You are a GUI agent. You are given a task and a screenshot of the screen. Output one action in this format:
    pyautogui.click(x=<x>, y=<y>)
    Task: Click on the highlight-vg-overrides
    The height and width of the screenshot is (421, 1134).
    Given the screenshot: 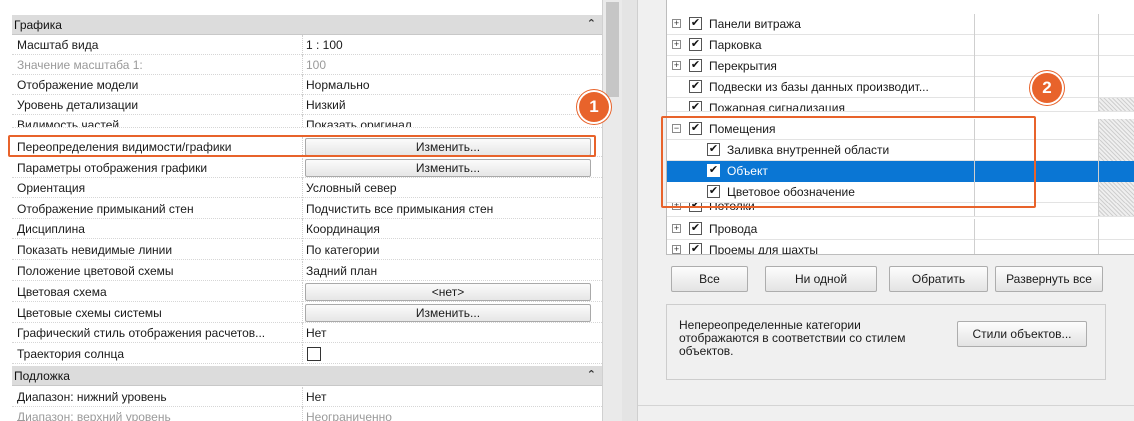 What is the action you would take?
    pyautogui.click(x=302, y=146)
    